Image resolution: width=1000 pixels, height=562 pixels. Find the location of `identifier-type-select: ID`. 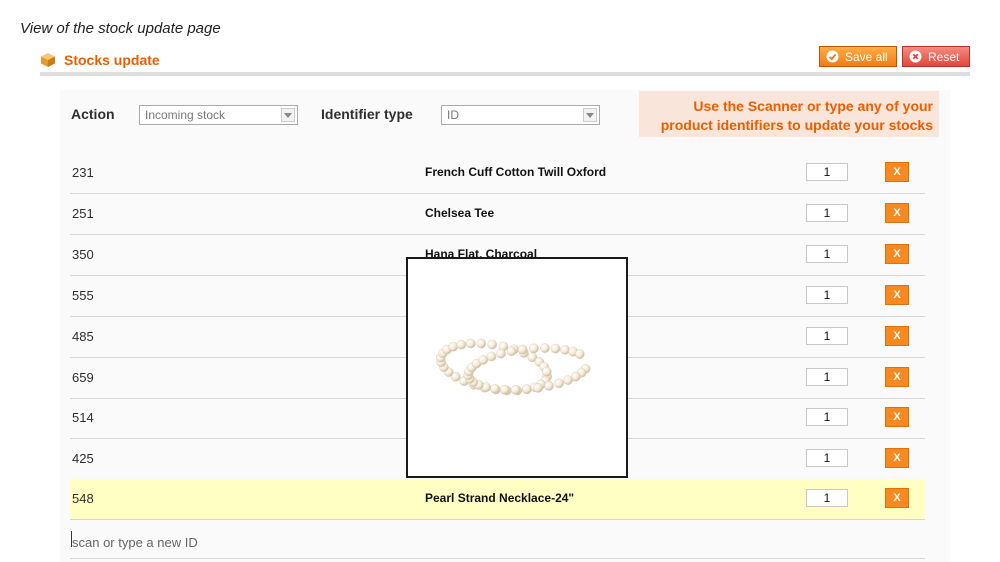

identifier-type-select: ID is located at coordinates (520, 115).